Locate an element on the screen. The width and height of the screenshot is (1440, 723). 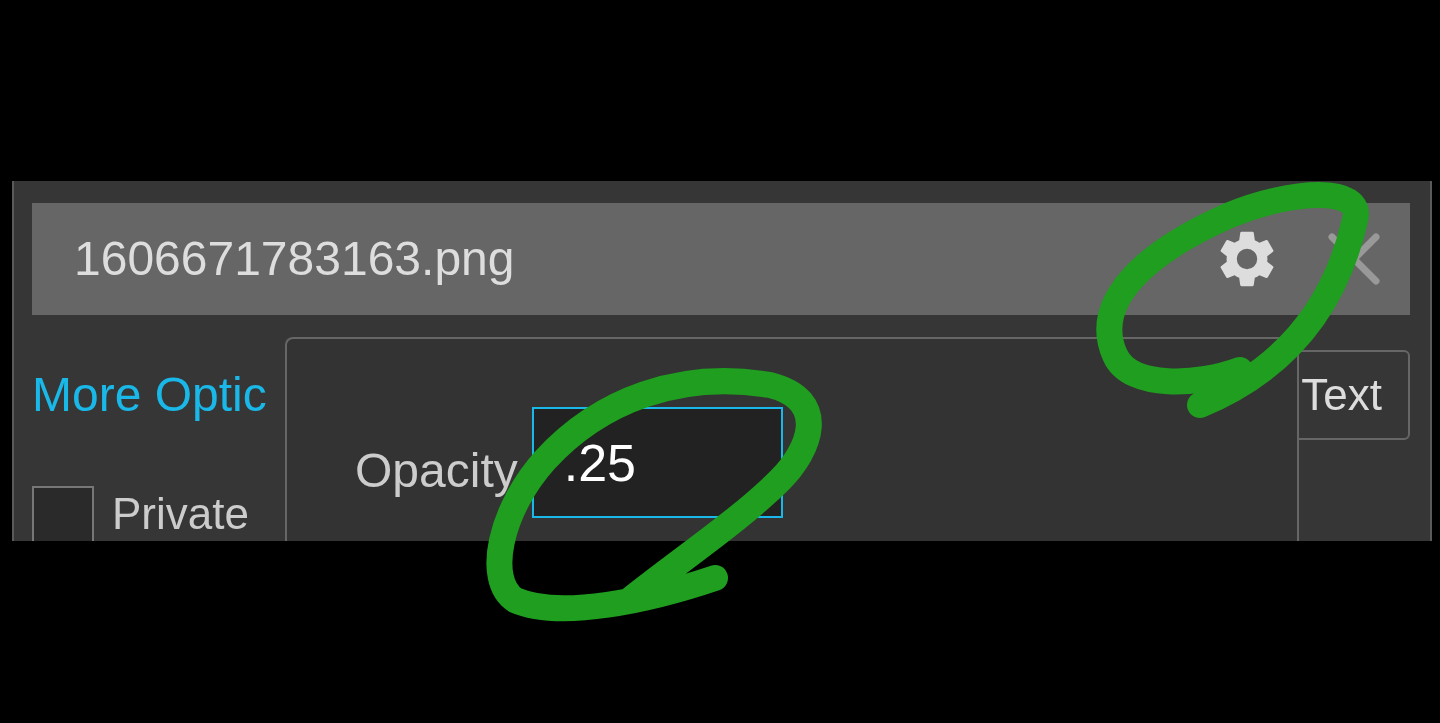
field-label: Opacity is located at coordinates (436, 471).